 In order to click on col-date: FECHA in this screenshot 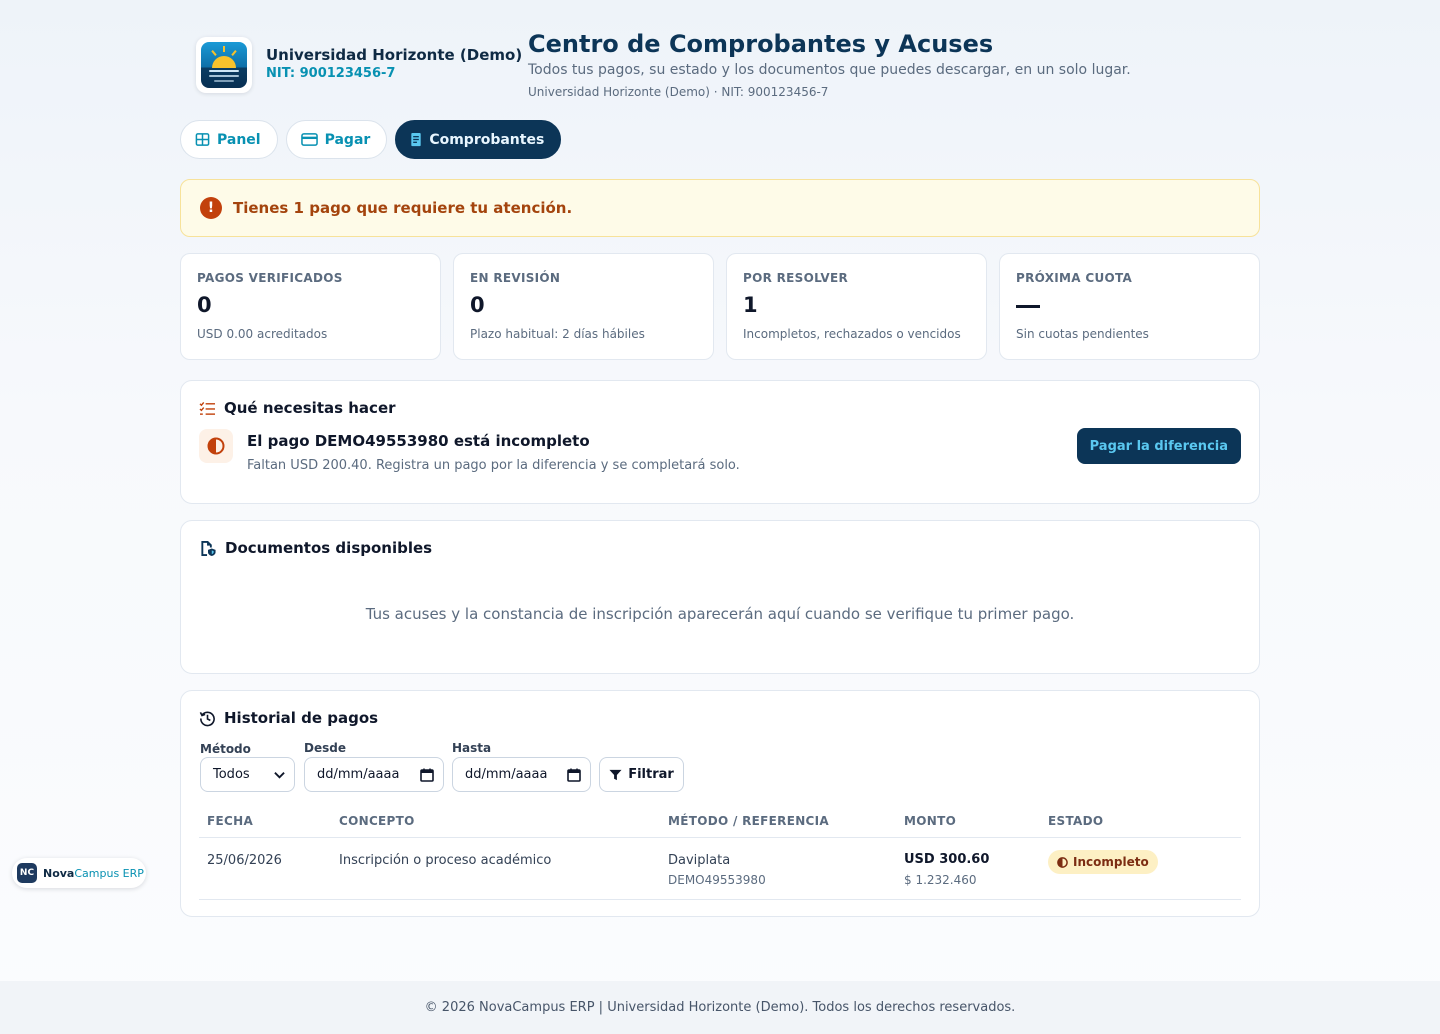, I will do `click(230, 821)`.